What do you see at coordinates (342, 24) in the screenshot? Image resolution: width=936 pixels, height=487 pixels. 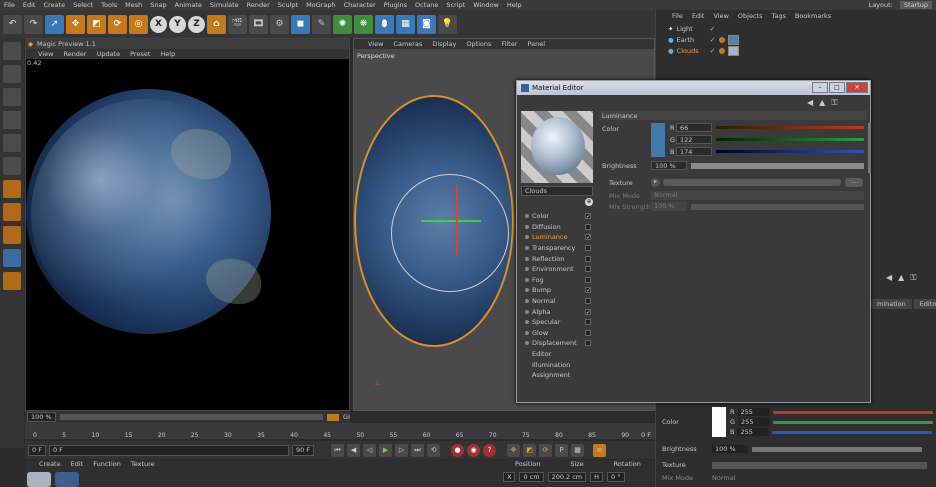 I see `subdivision-surface-icon: ✺` at bounding box center [342, 24].